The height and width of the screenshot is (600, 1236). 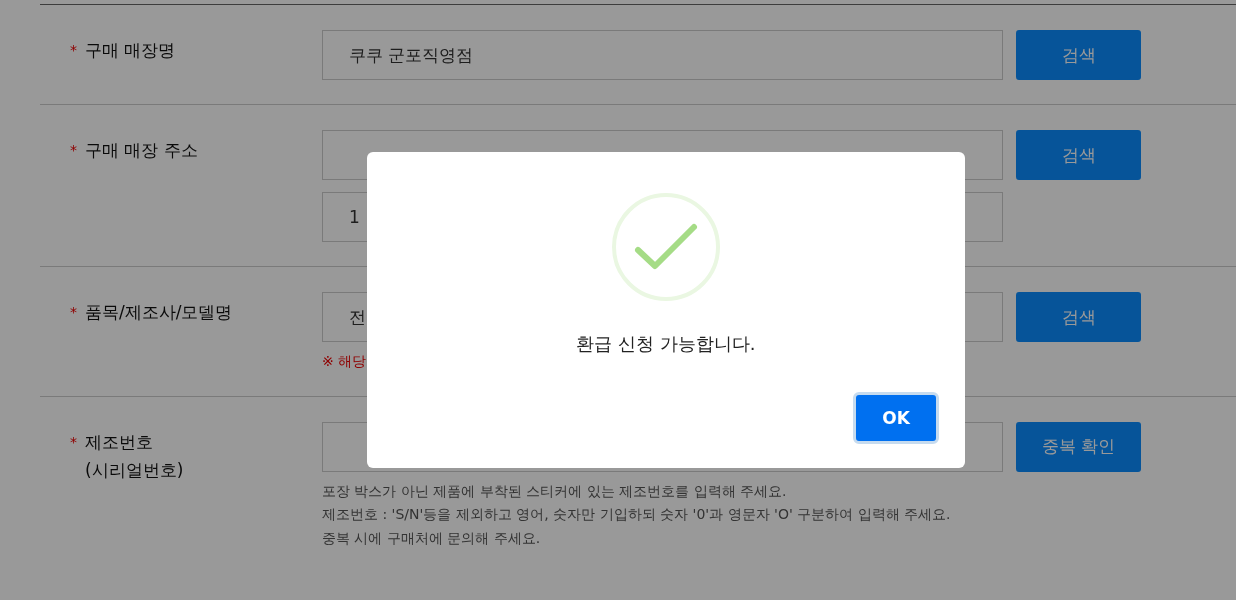 What do you see at coordinates (432, 538) in the screenshot?
I see `help-text: 중복 시에 구매처에 문의해 주세요.` at bounding box center [432, 538].